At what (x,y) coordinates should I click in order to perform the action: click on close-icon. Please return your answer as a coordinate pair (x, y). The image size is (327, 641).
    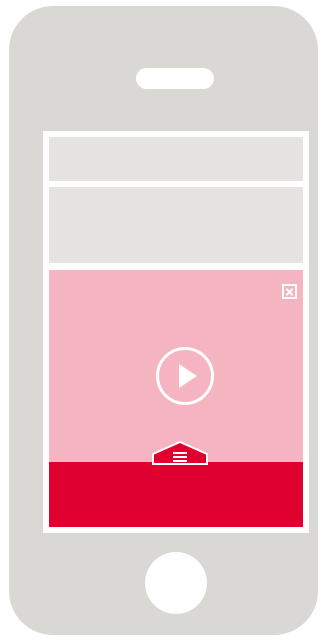
    Looking at the image, I should click on (289, 291).